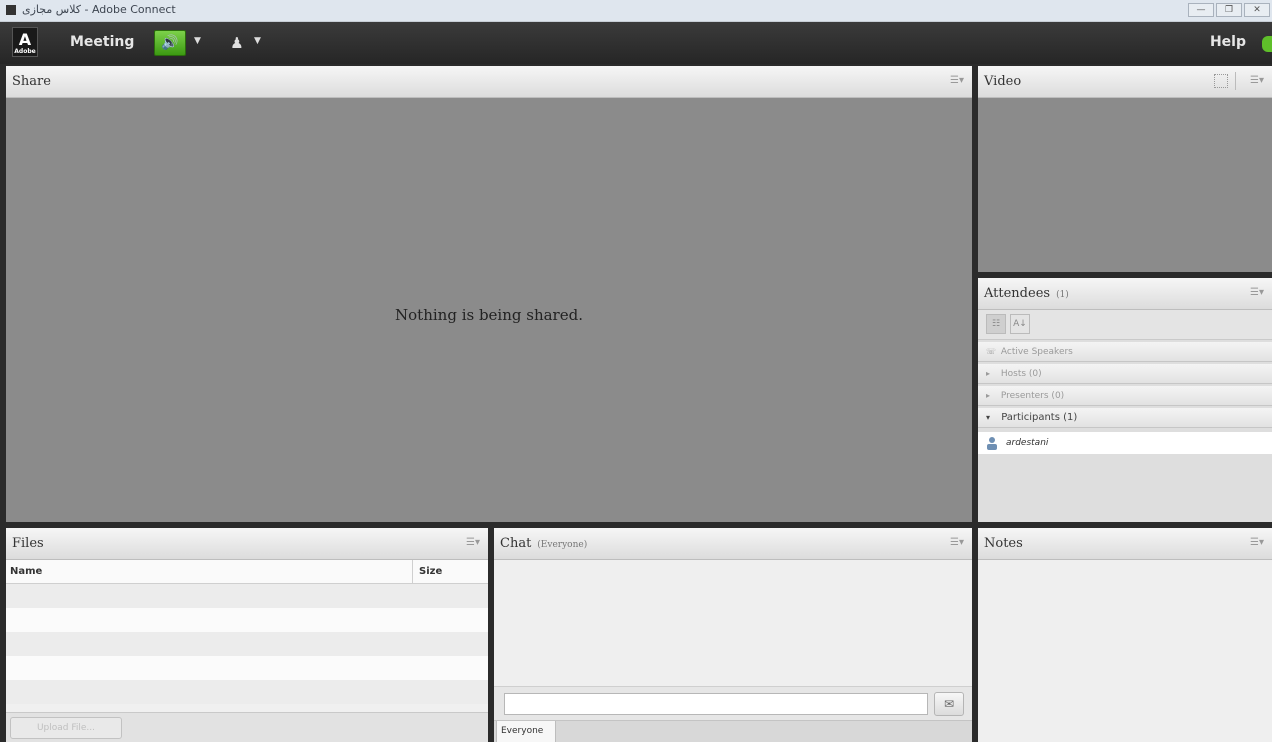 This screenshot has height=742, width=1272. I want to click on video-stage, so click(1125, 185).